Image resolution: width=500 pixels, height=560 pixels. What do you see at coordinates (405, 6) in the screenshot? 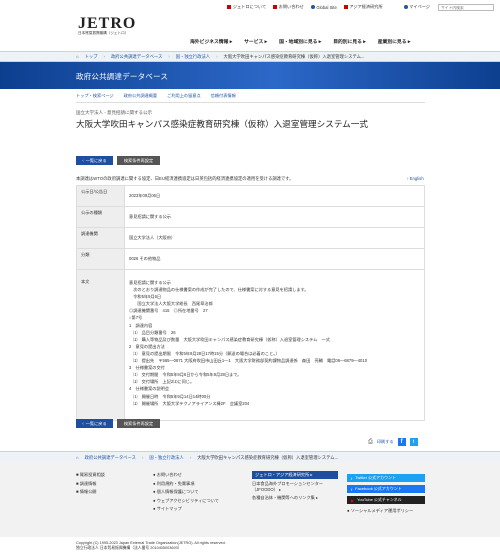
I see `user-icon` at bounding box center [405, 6].